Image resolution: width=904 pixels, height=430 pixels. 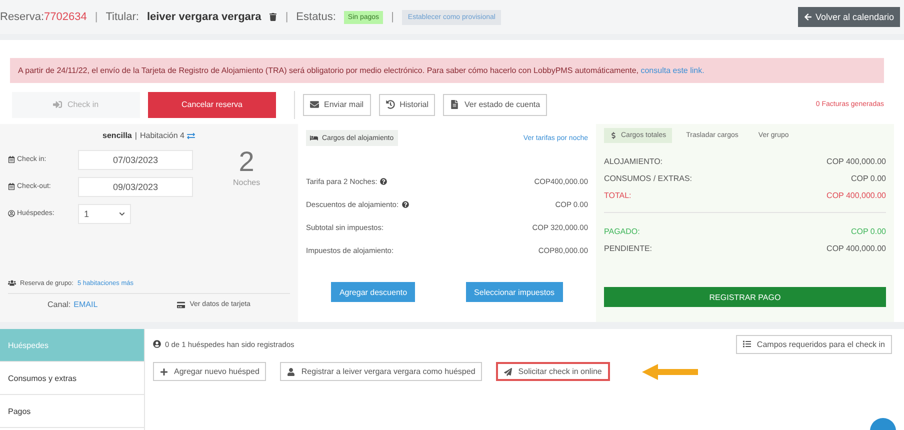 What do you see at coordinates (633, 161) in the screenshot?
I see `total-label: ALOJAMIENTO:` at bounding box center [633, 161].